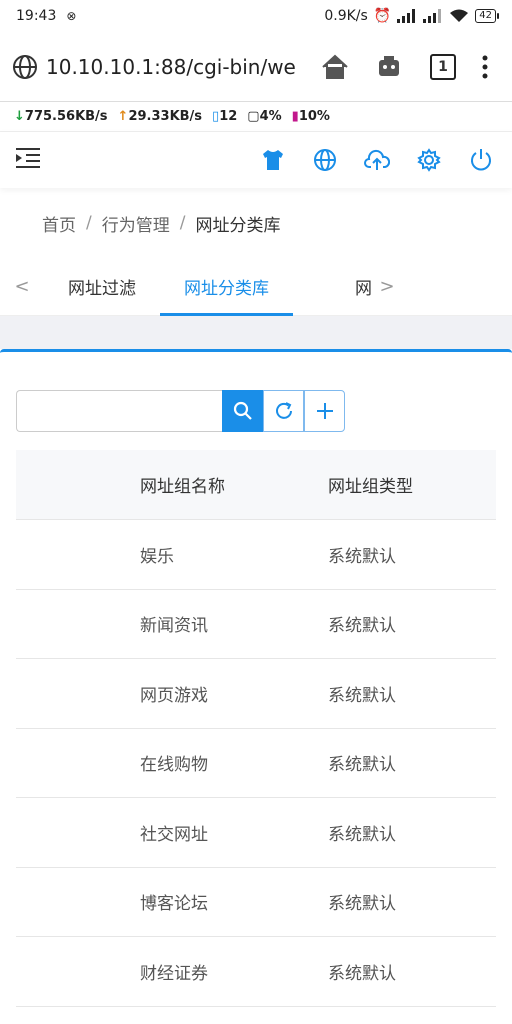 This screenshot has height=1024, width=512. I want to click on search-icon, so click(242, 410).